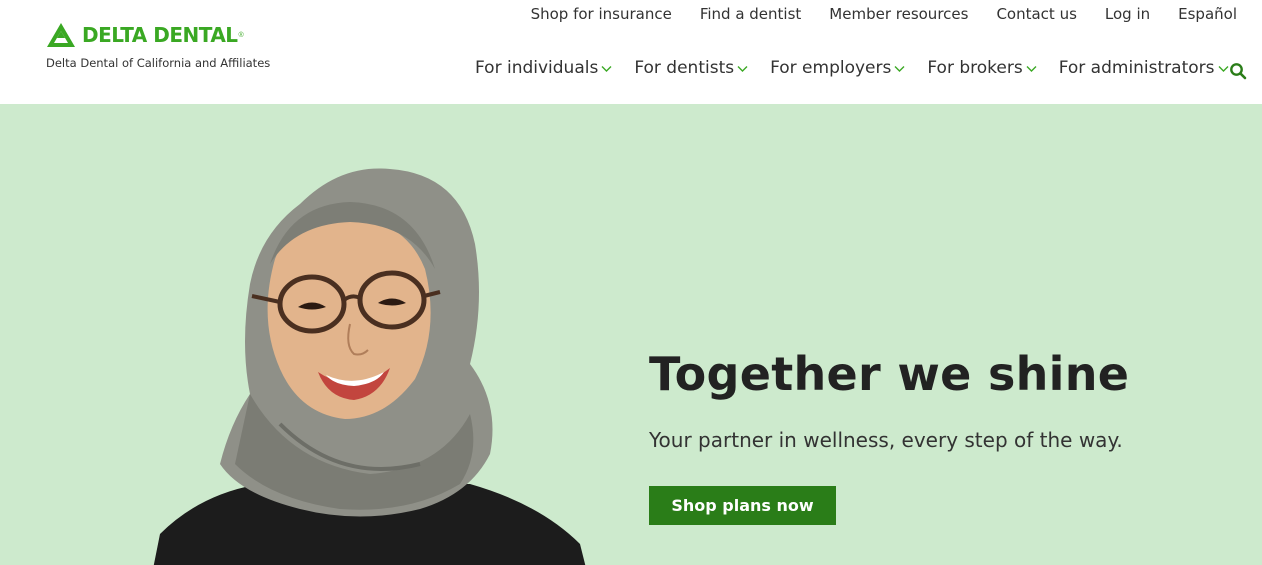  What do you see at coordinates (742, 505) in the screenshot?
I see `shop-plans-now-button: Shop plans now` at bounding box center [742, 505].